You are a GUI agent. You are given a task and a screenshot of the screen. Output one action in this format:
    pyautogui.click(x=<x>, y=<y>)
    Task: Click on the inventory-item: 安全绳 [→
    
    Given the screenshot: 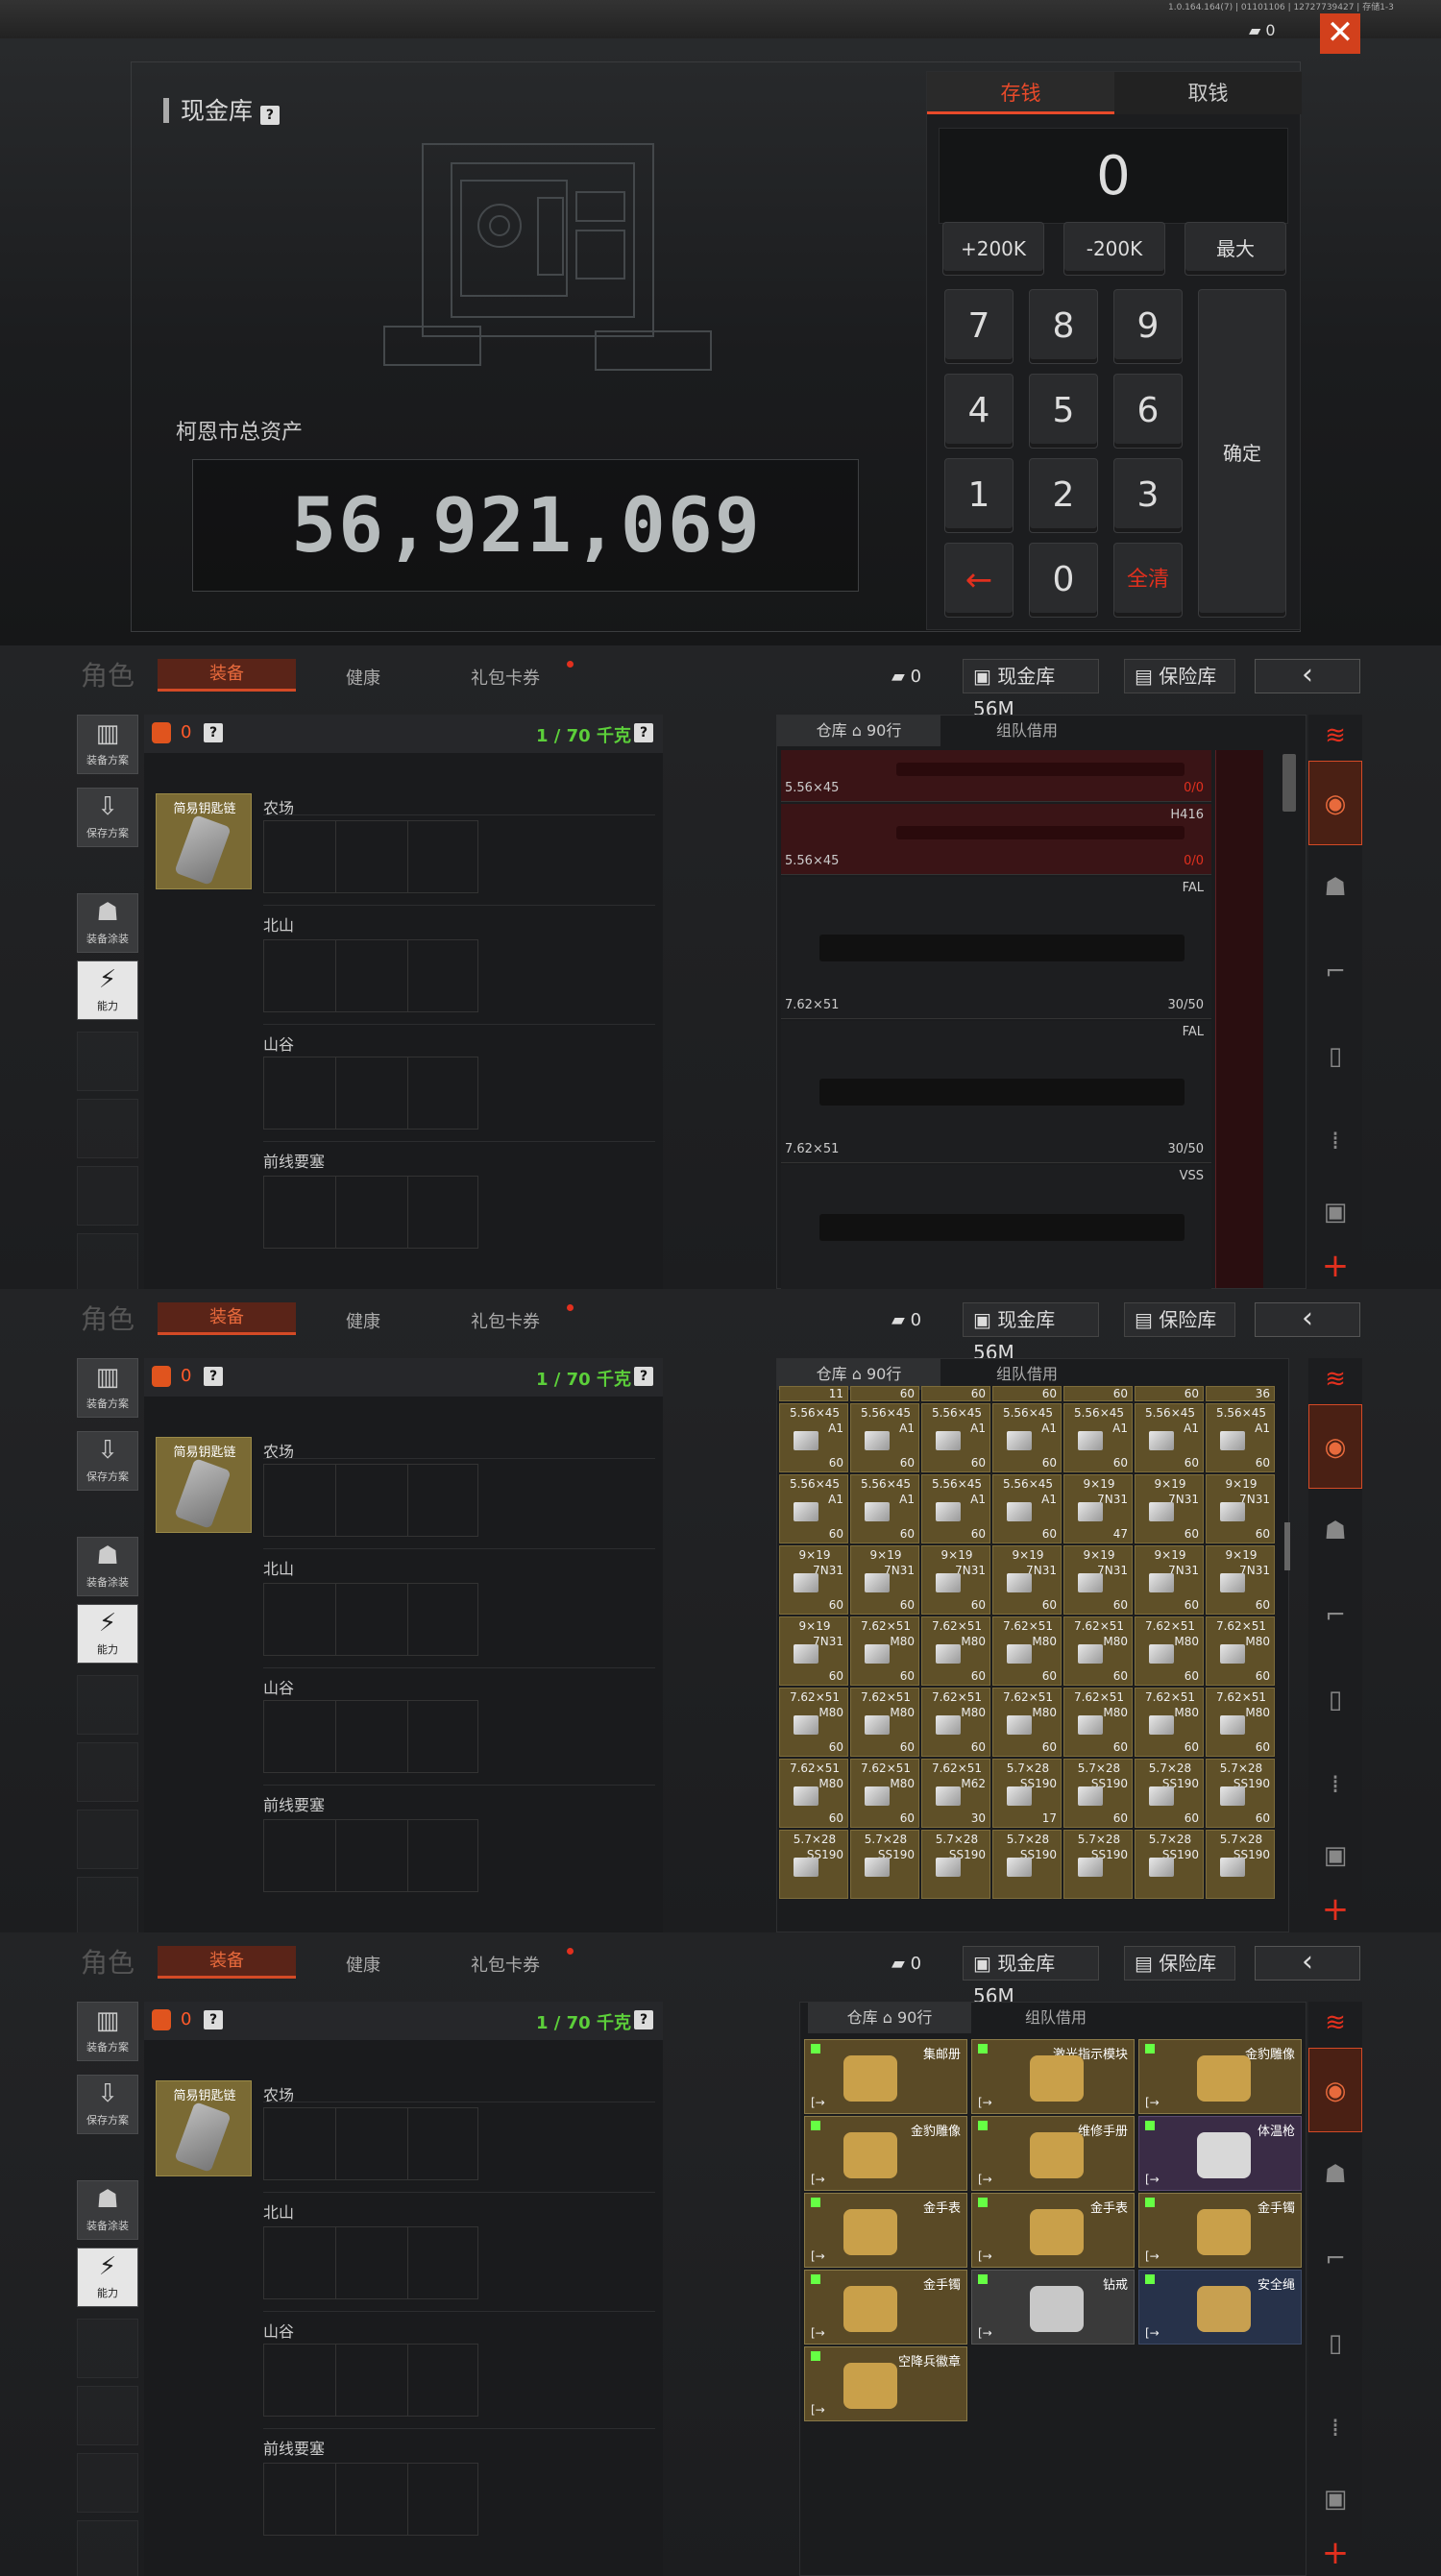 What is the action you would take?
    pyautogui.click(x=1220, y=2308)
    